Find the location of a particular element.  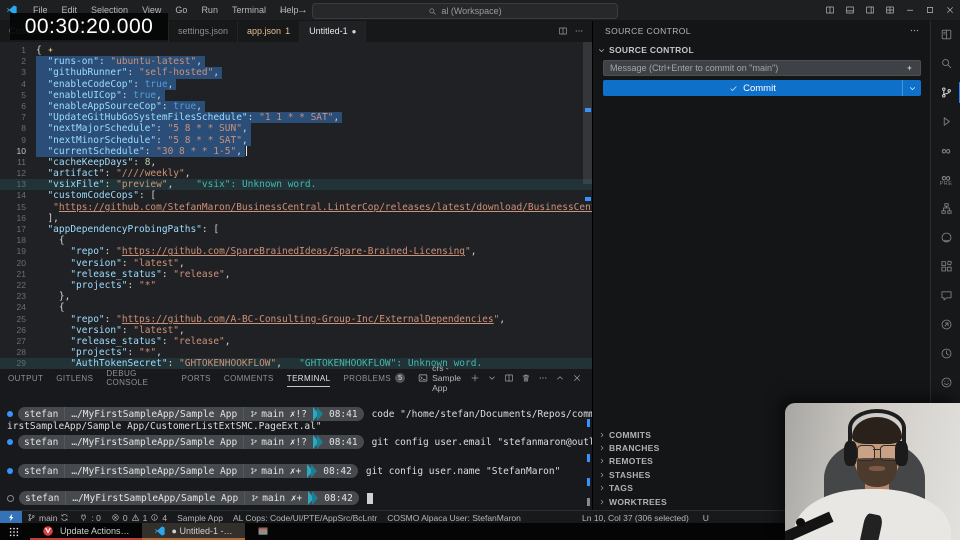

comments-icon is located at coordinates (945, 295).